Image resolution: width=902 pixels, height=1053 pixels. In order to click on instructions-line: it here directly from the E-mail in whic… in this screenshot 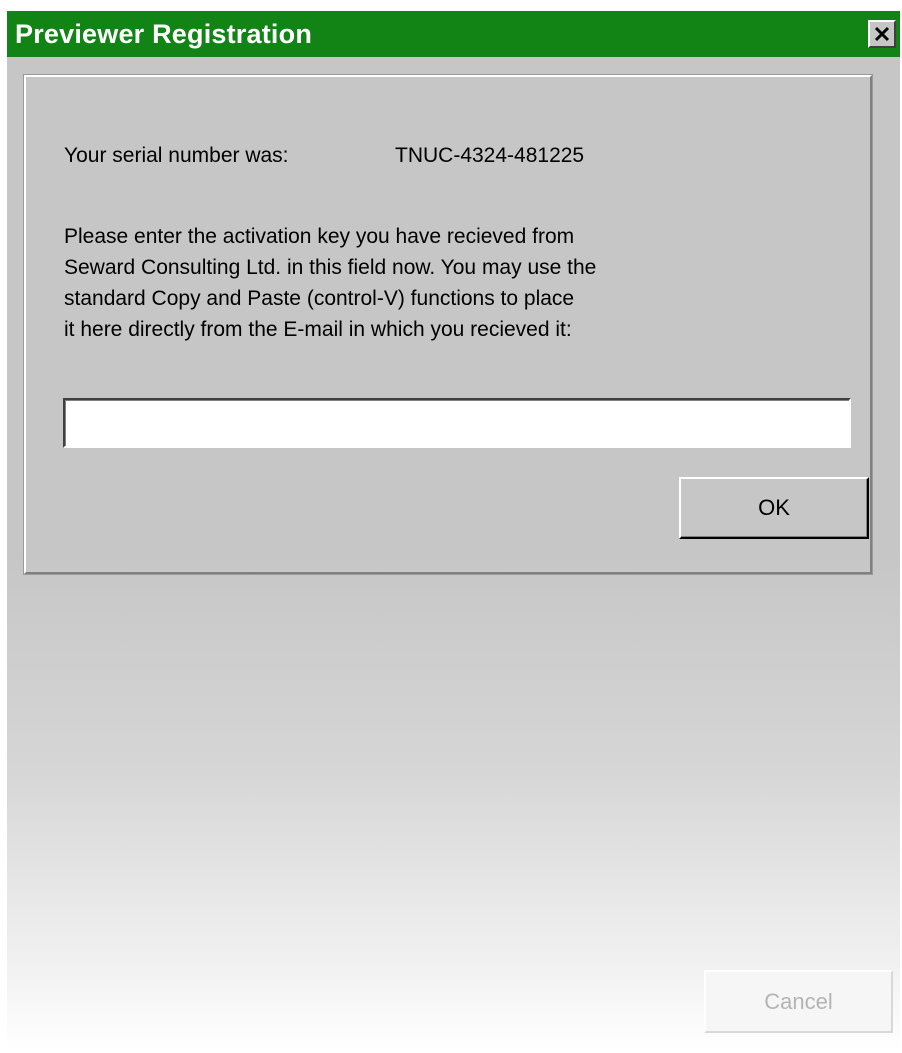, I will do `click(318, 329)`.